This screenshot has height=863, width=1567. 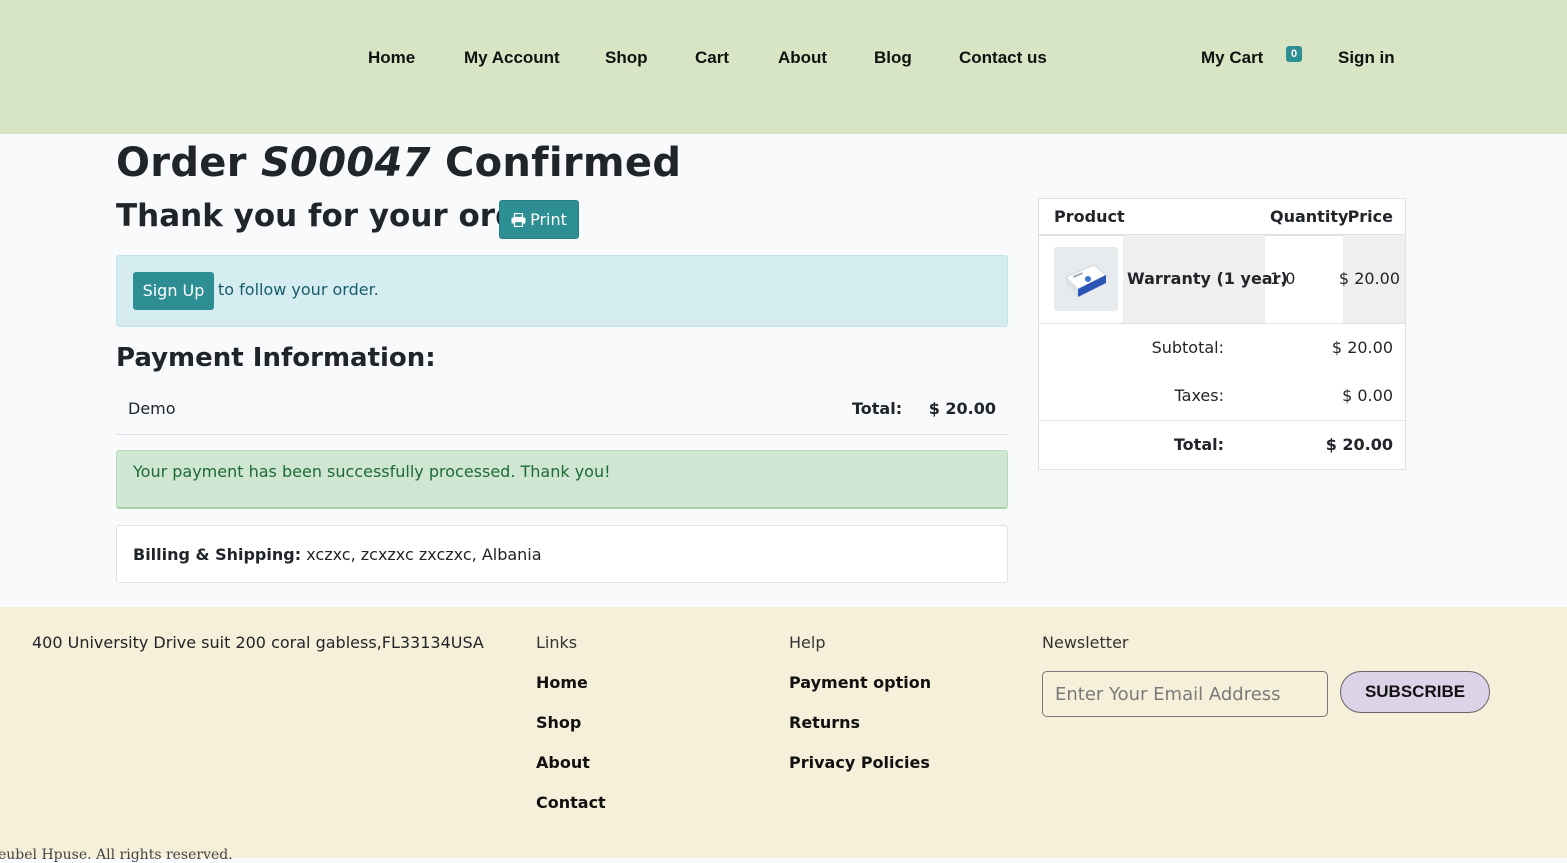 What do you see at coordinates (1222, 323) in the screenshot?
I see `line-divider` at bounding box center [1222, 323].